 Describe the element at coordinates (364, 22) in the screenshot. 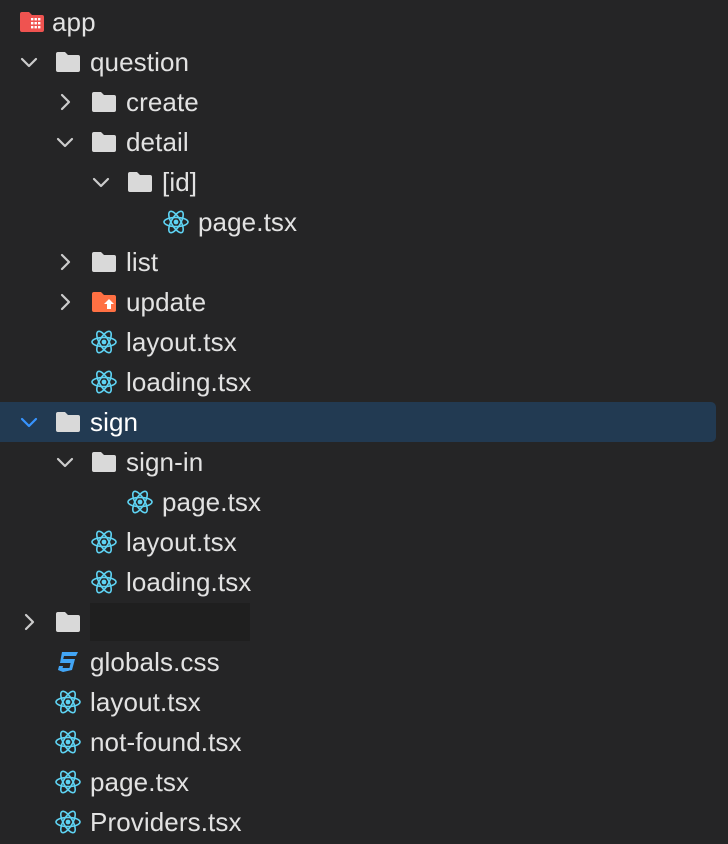

I see `tree-row-app: app` at that location.